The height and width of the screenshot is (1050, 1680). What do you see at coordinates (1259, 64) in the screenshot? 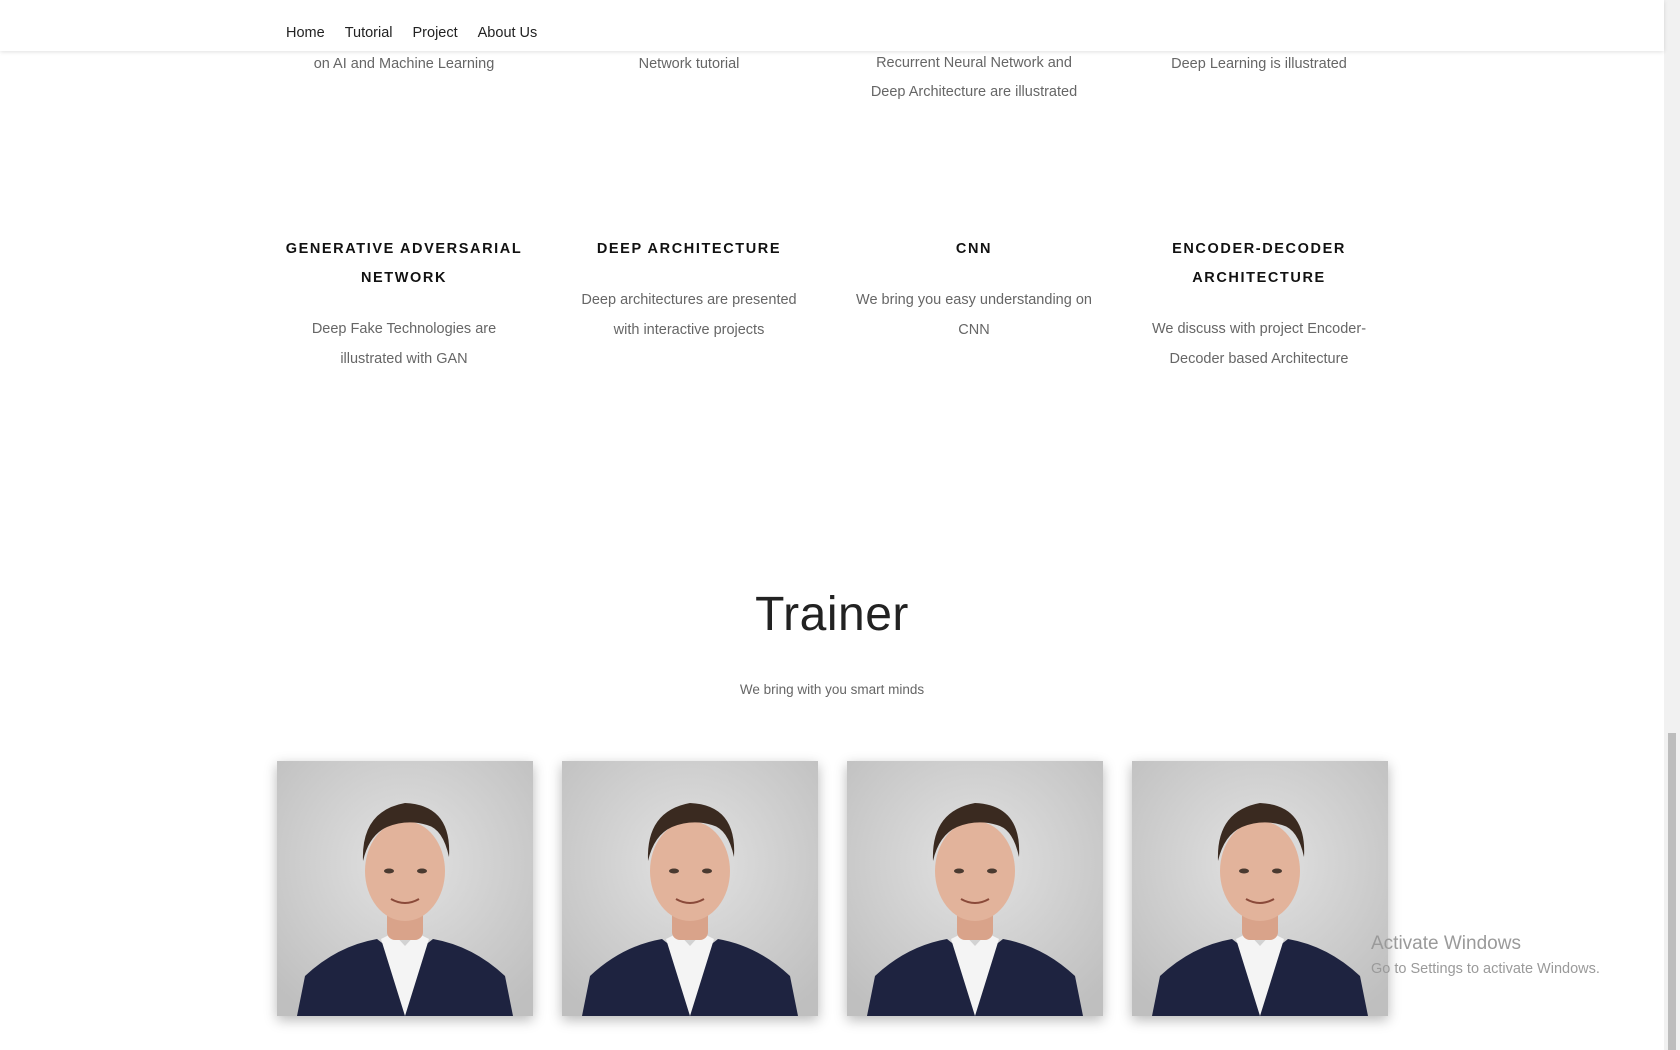
I see `feature-desc-top-4: Deep Learning is illustrated` at bounding box center [1259, 64].